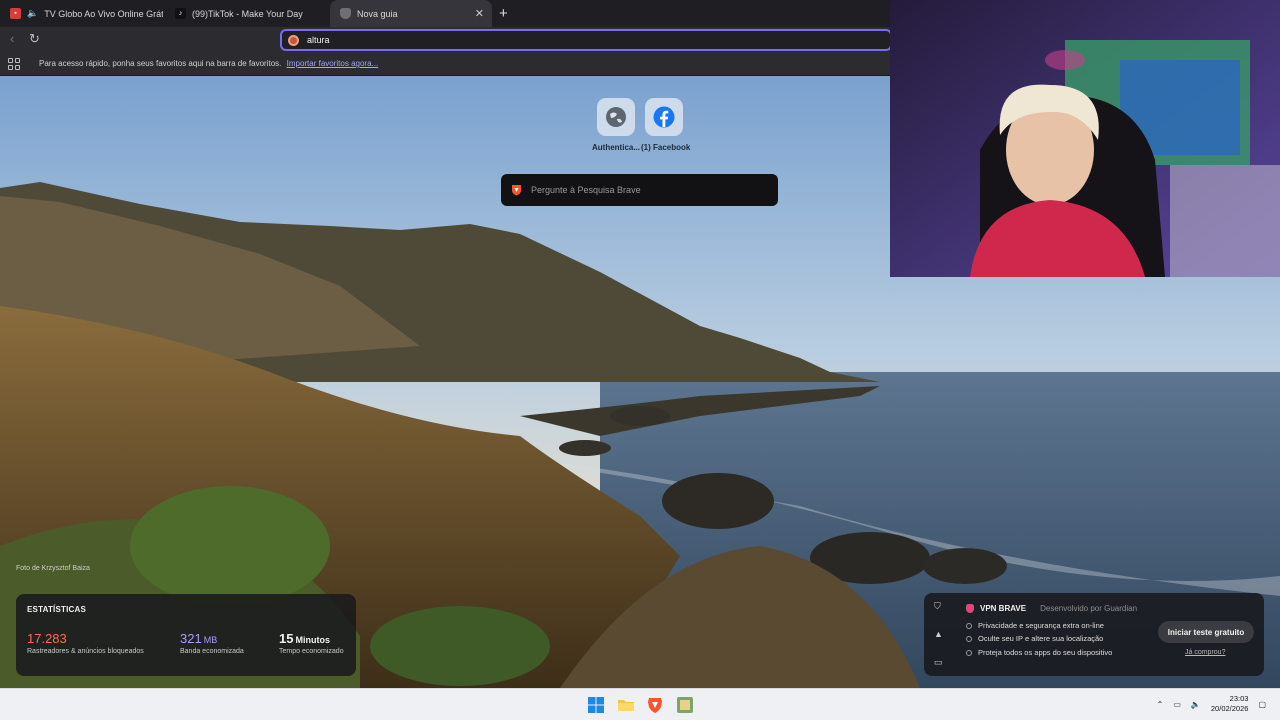 Image resolution: width=1280 pixels, height=720 pixels. I want to click on address-bar, so click(586, 40).